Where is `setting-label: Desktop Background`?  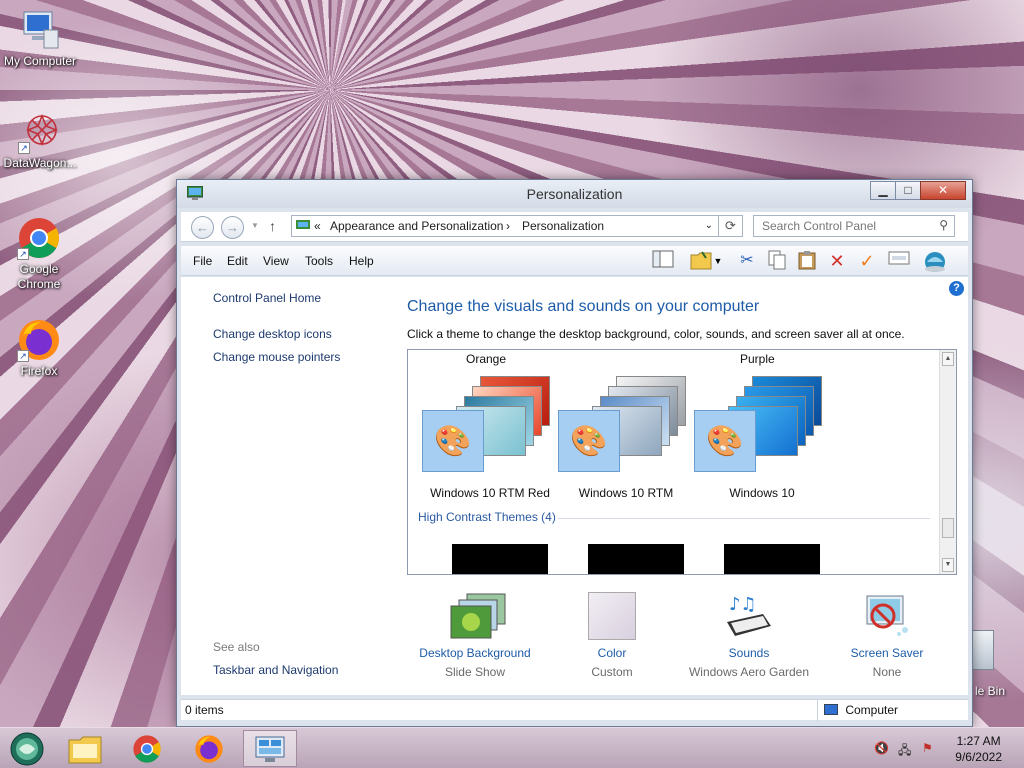 setting-label: Desktop Background is located at coordinates (475, 653).